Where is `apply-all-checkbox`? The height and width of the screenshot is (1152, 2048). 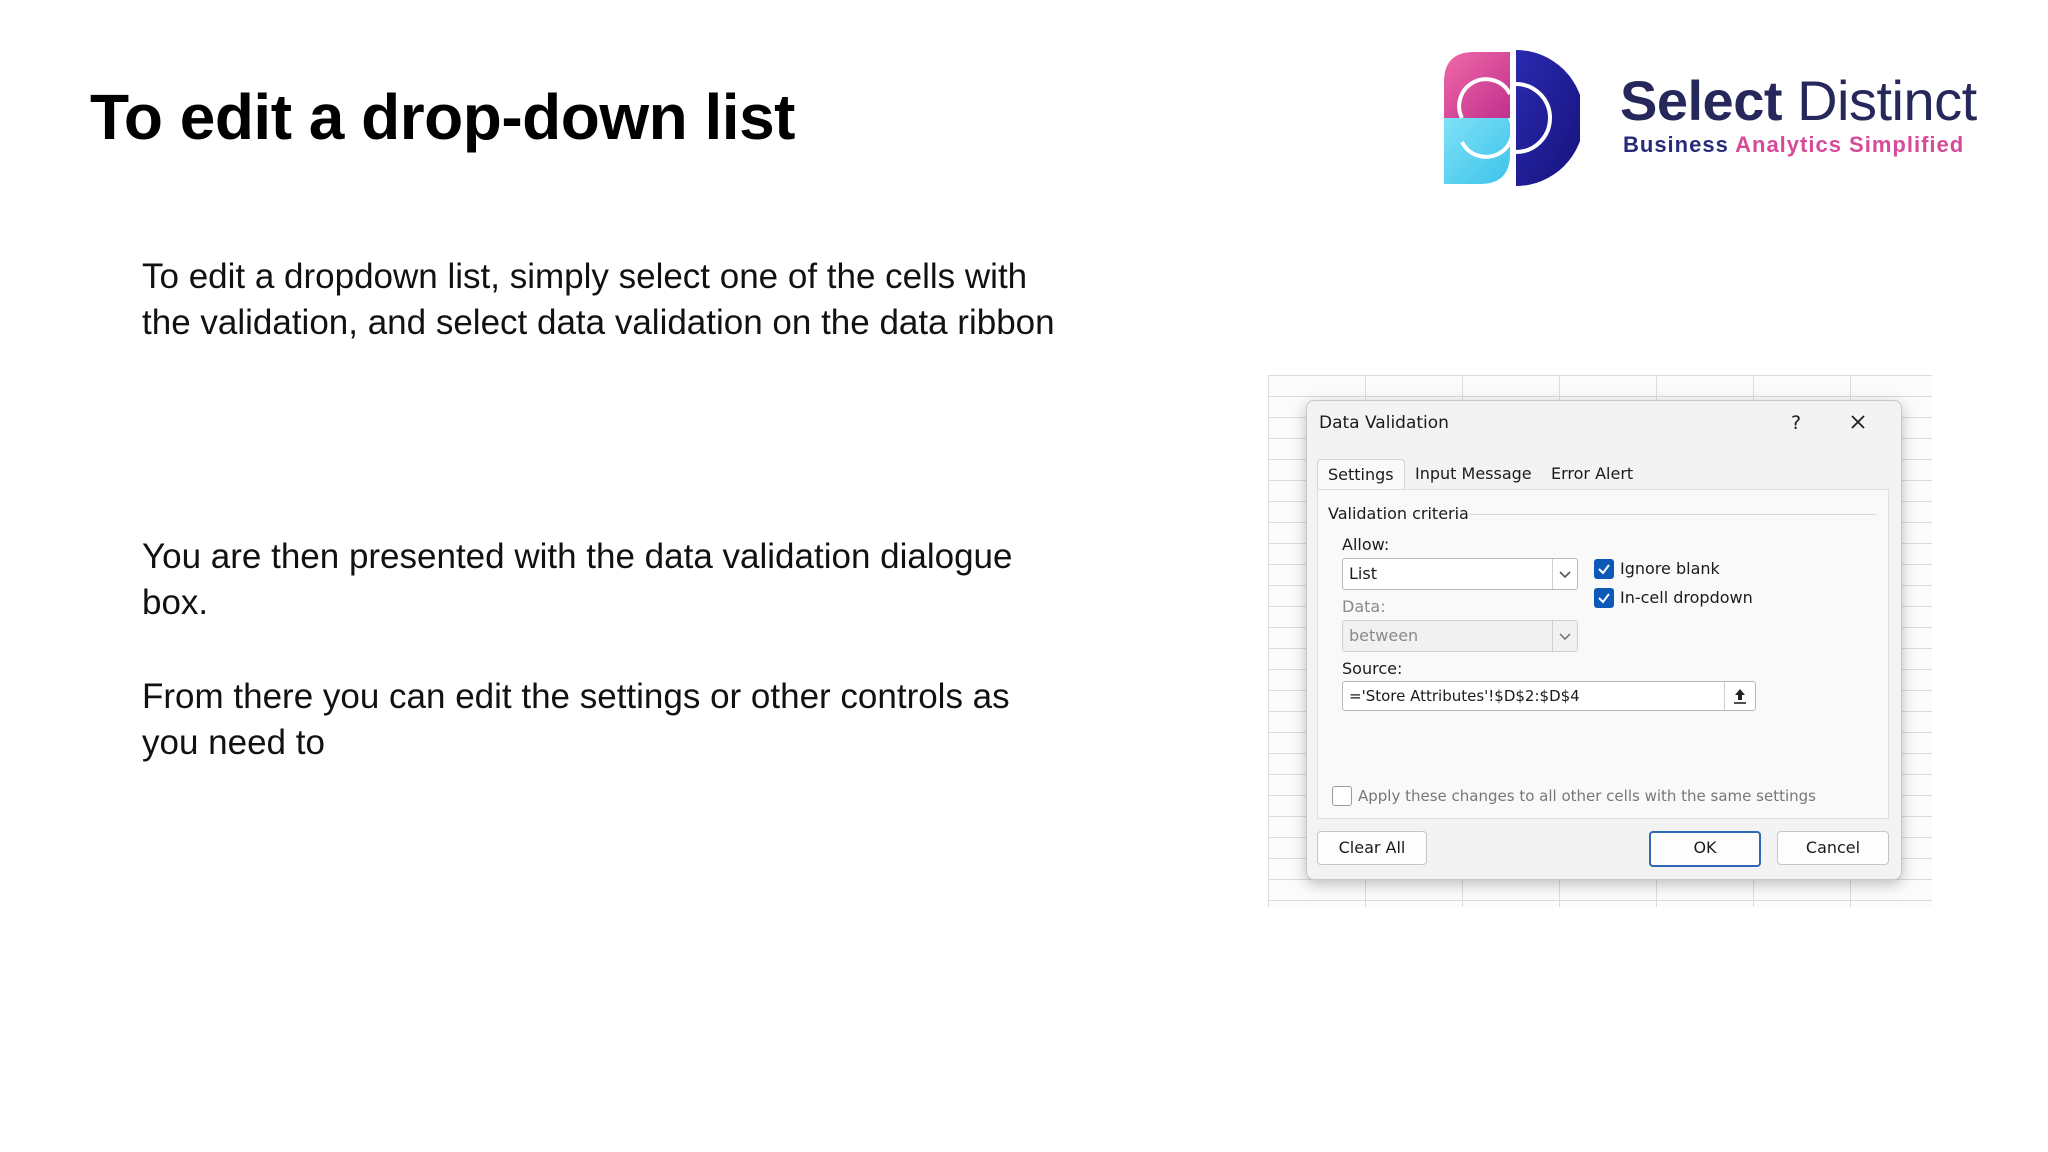 apply-all-checkbox is located at coordinates (1342, 796).